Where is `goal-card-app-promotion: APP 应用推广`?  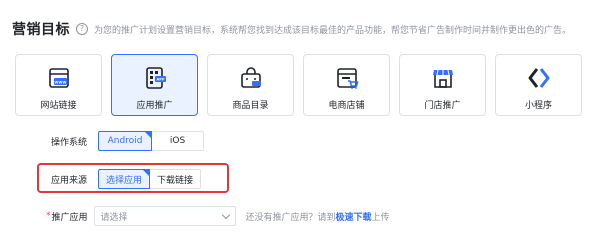
goal-card-app-promotion: APP 应用推广 is located at coordinates (154, 85).